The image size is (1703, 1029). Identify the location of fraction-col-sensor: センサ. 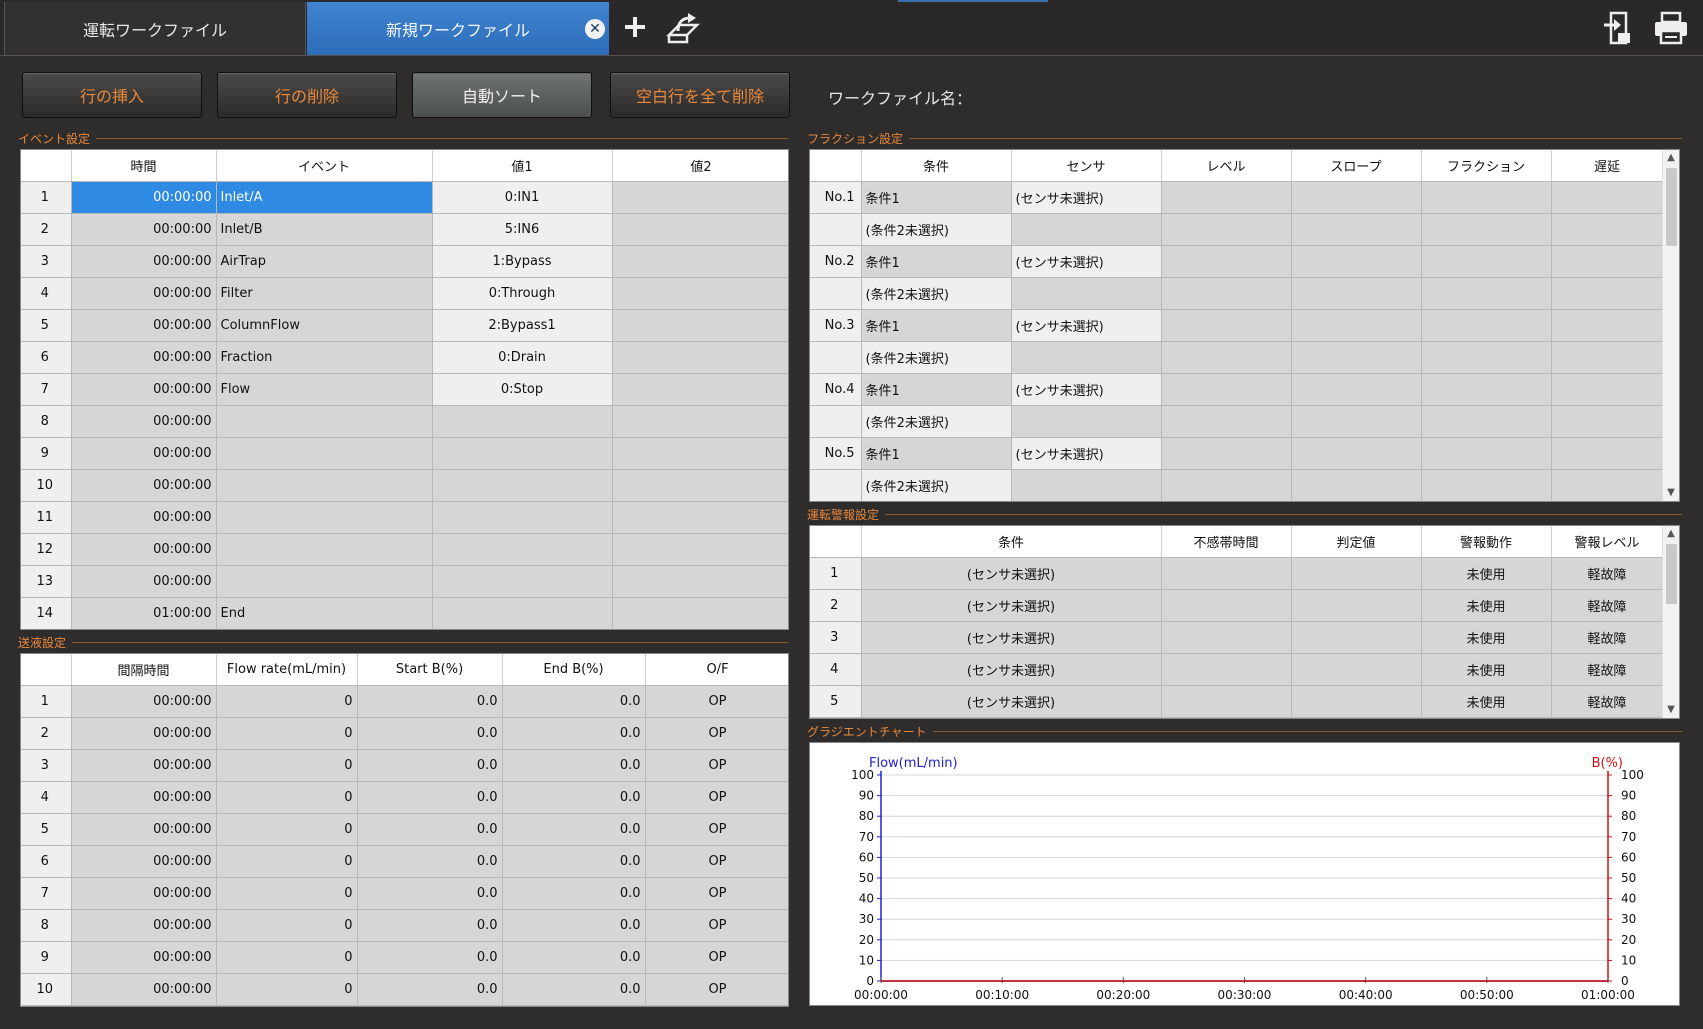
(1086, 166).